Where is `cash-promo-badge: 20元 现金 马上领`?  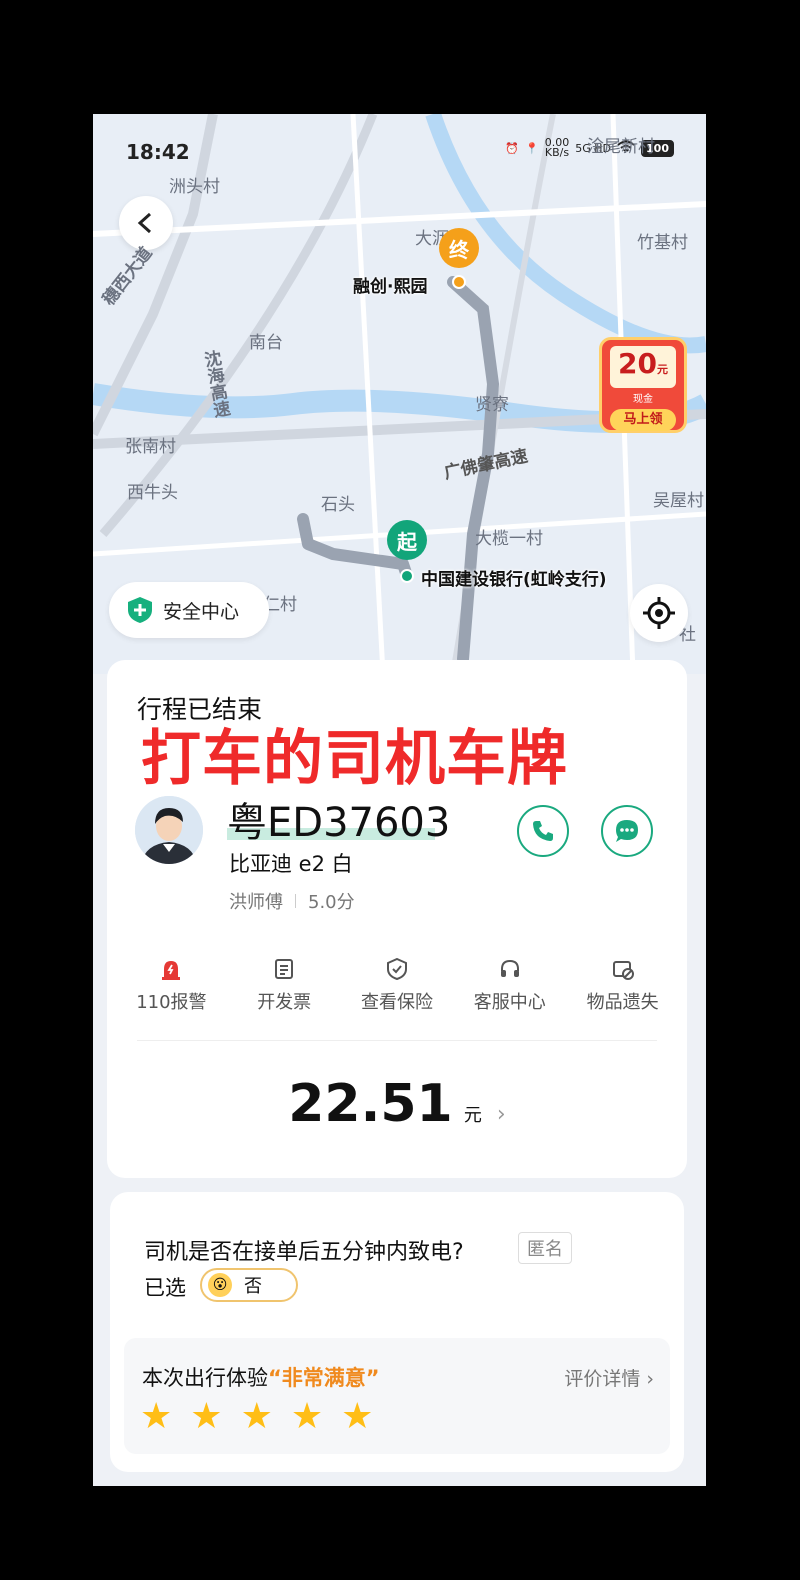 cash-promo-badge: 20元 现金 马上领 is located at coordinates (643, 385).